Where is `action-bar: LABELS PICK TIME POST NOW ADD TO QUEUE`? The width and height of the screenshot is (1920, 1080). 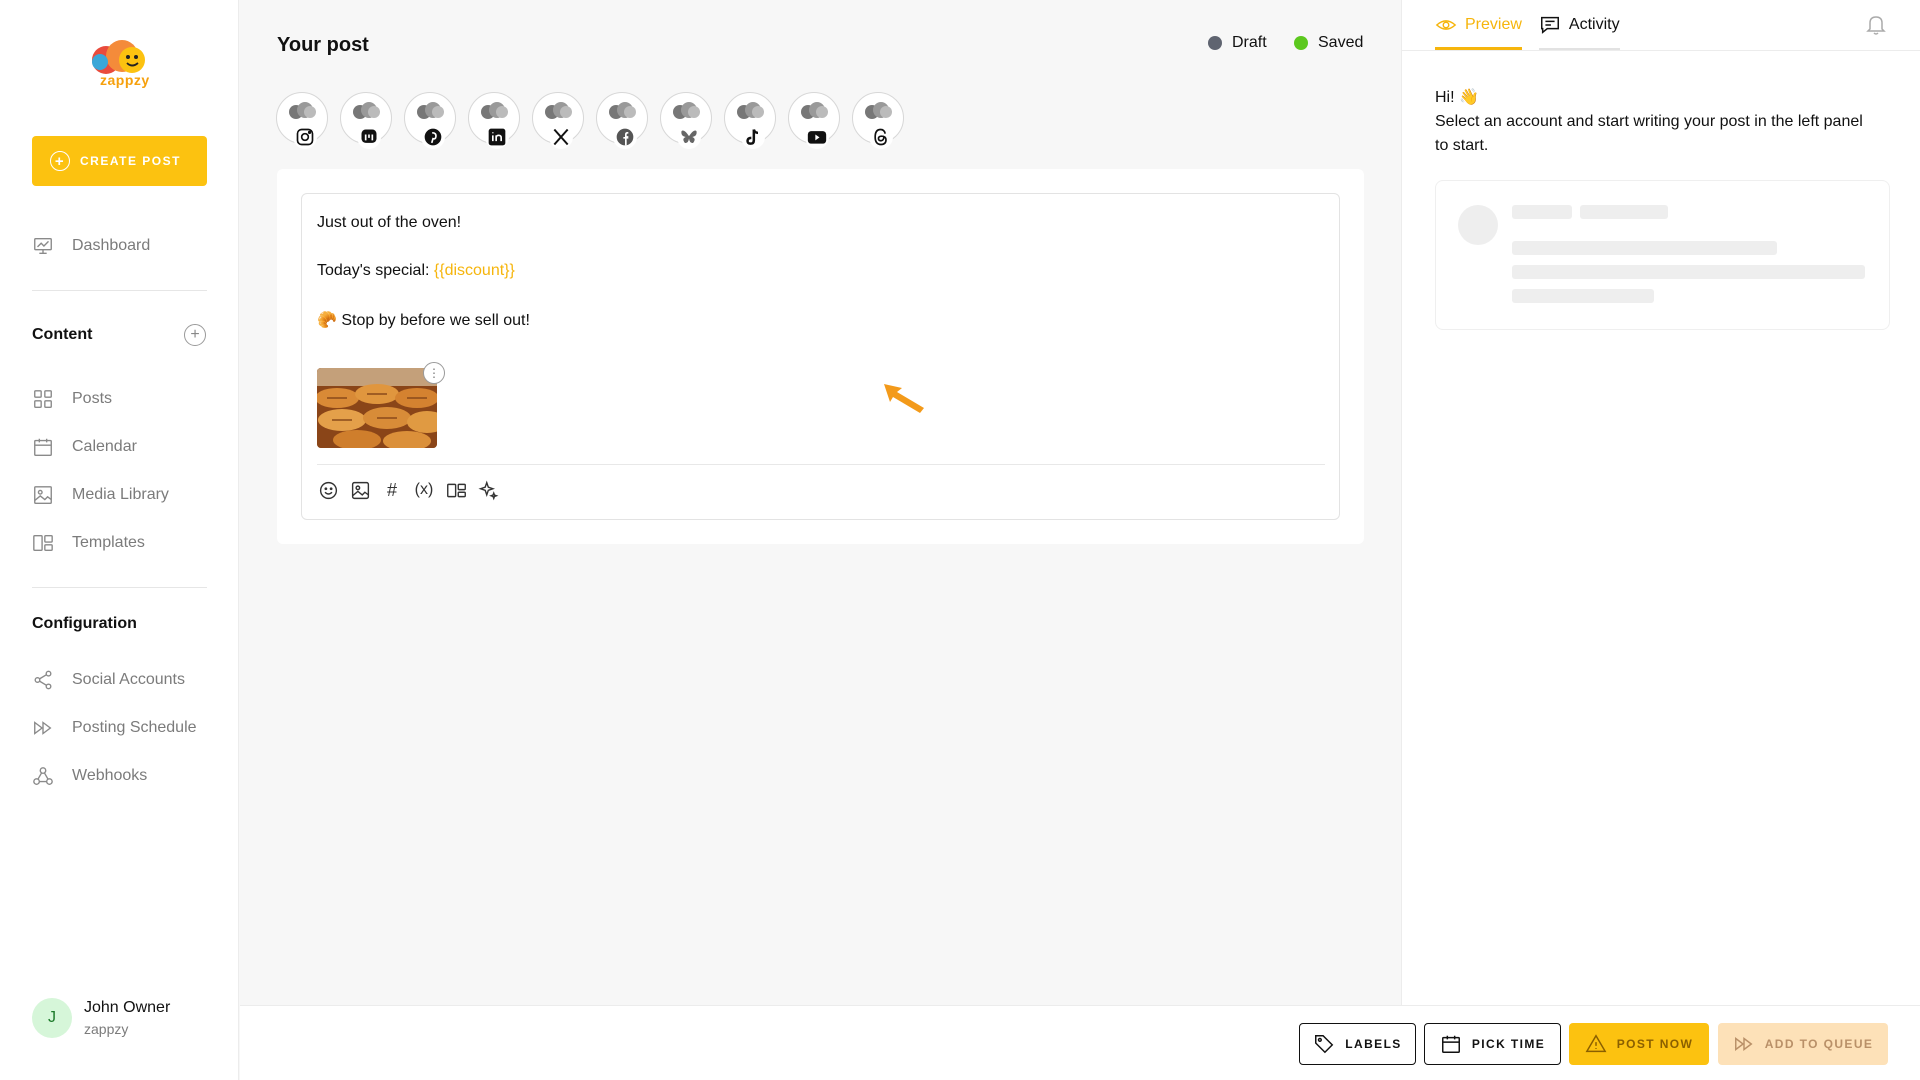
action-bar: LABELS PICK TIME POST NOW ADD TO QUEUE is located at coordinates (1080, 1042).